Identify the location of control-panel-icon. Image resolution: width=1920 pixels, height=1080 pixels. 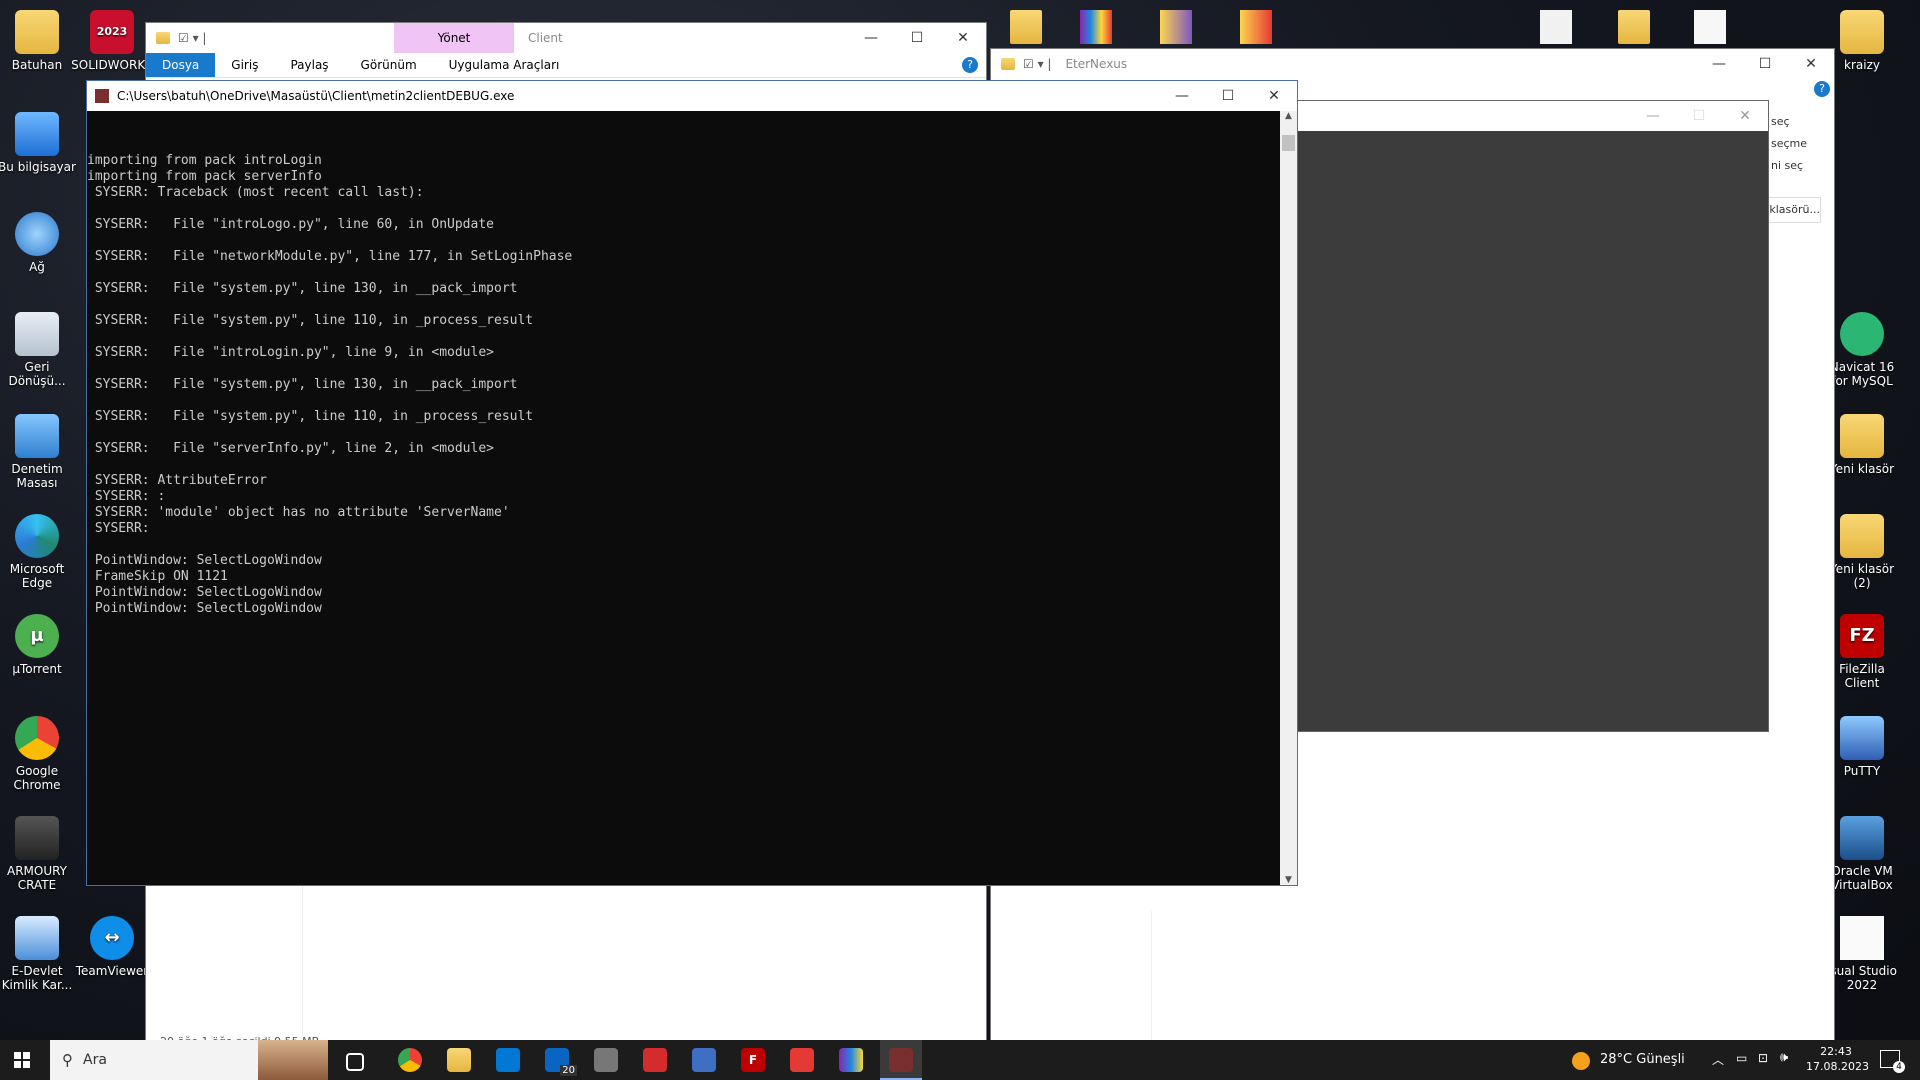
(37, 436).